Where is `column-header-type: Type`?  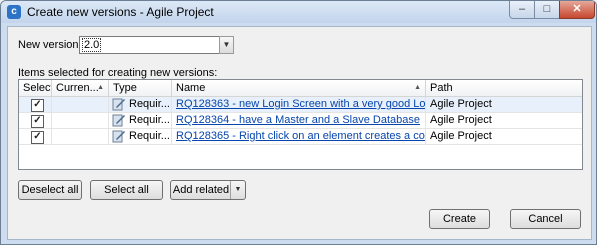 column-header-type: Type is located at coordinates (140, 88).